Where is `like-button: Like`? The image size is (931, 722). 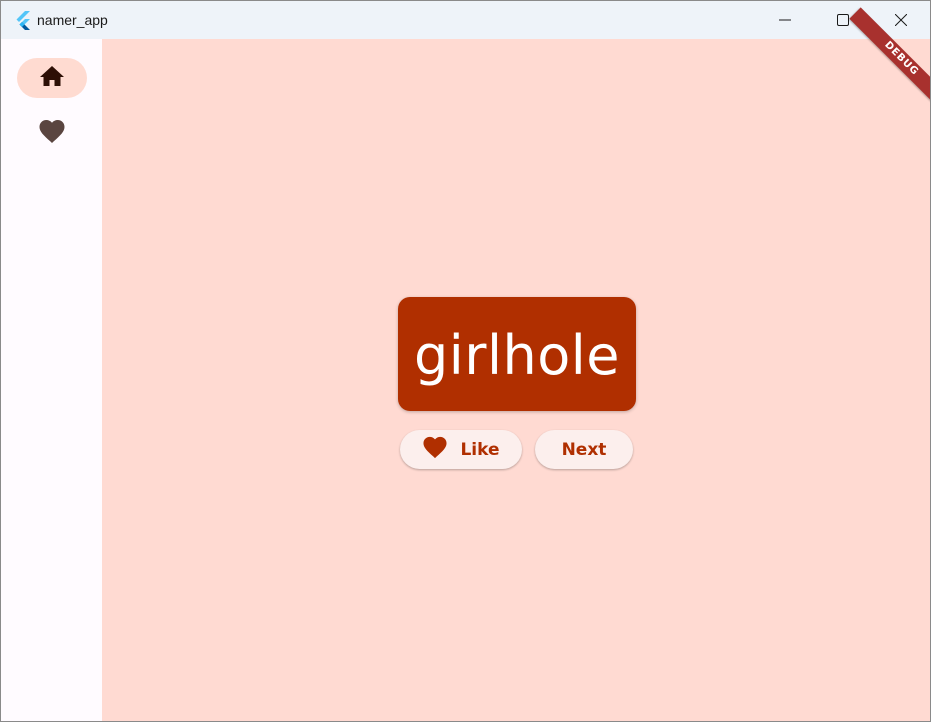 like-button: Like is located at coordinates (461, 449).